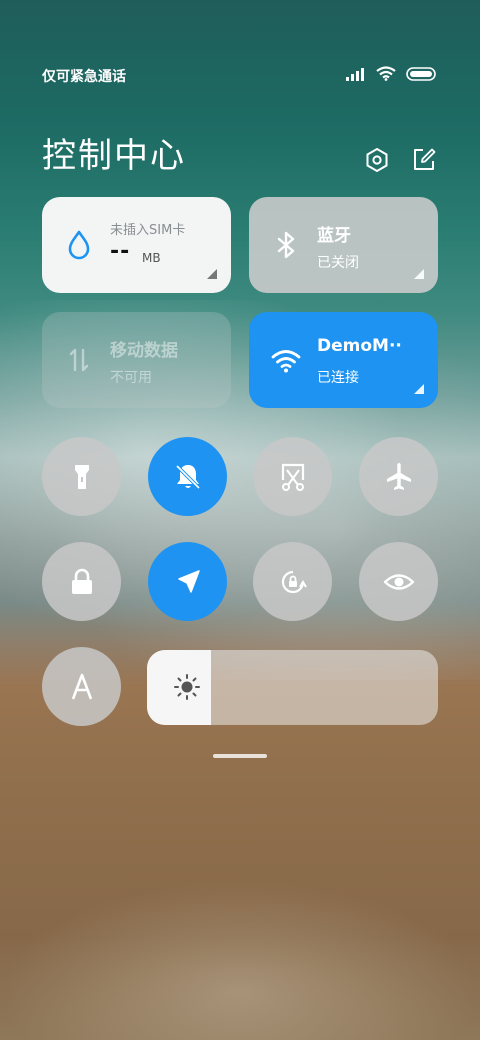 The height and width of the screenshot is (1040, 480). What do you see at coordinates (377, 160) in the screenshot?
I see `settings-icon` at bounding box center [377, 160].